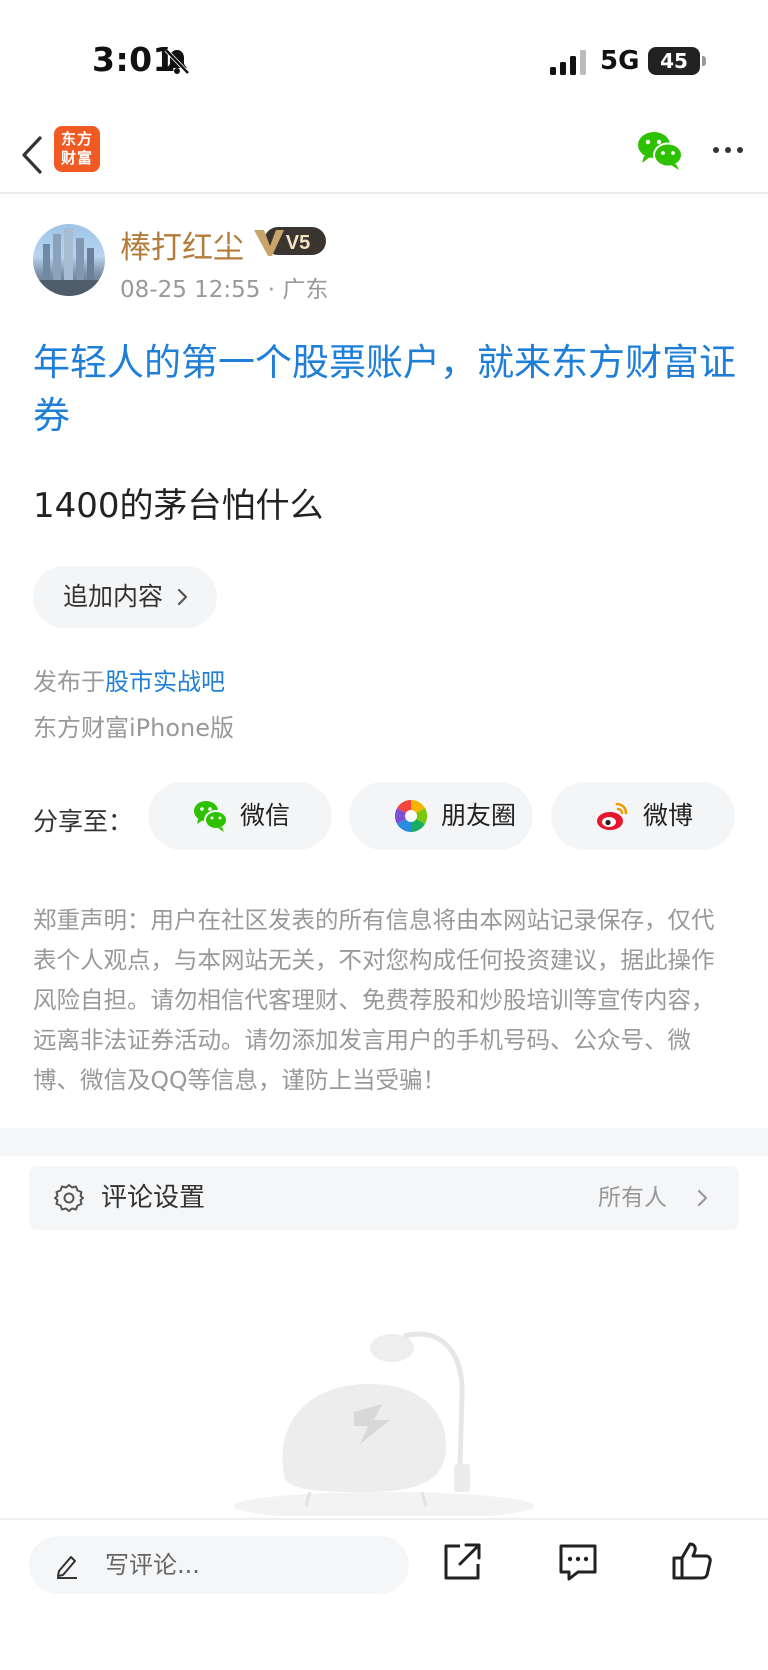 Image resolution: width=768 pixels, height=1670 pixels. I want to click on brand-logo: 东方 财富, so click(77, 149).